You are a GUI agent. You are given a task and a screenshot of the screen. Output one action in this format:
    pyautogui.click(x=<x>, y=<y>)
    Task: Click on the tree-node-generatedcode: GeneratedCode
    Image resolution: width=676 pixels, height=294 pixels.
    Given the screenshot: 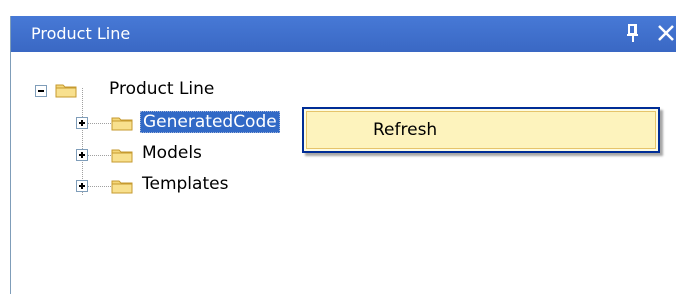 What is the action you would take?
    pyautogui.click(x=161, y=123)
    